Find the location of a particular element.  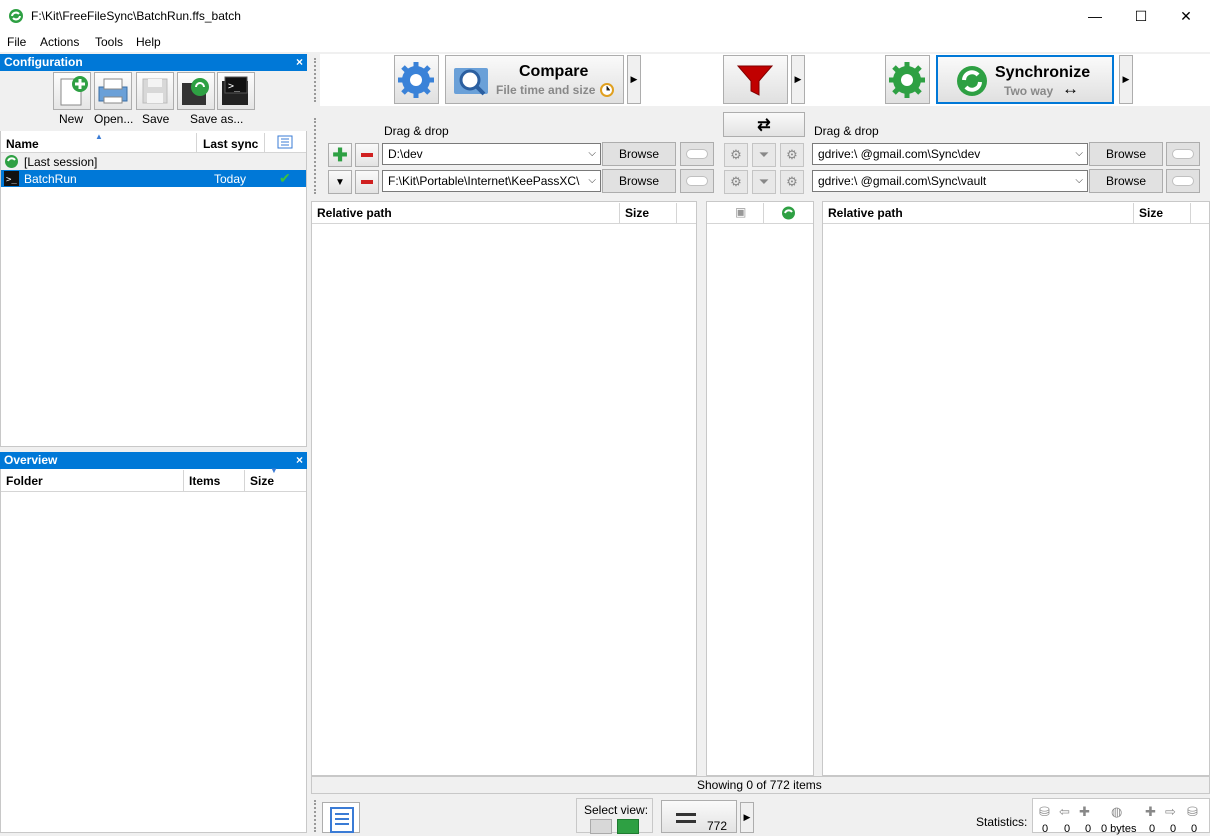

filter-dropdown-button: ▶ is located at coordinates (798, 79).